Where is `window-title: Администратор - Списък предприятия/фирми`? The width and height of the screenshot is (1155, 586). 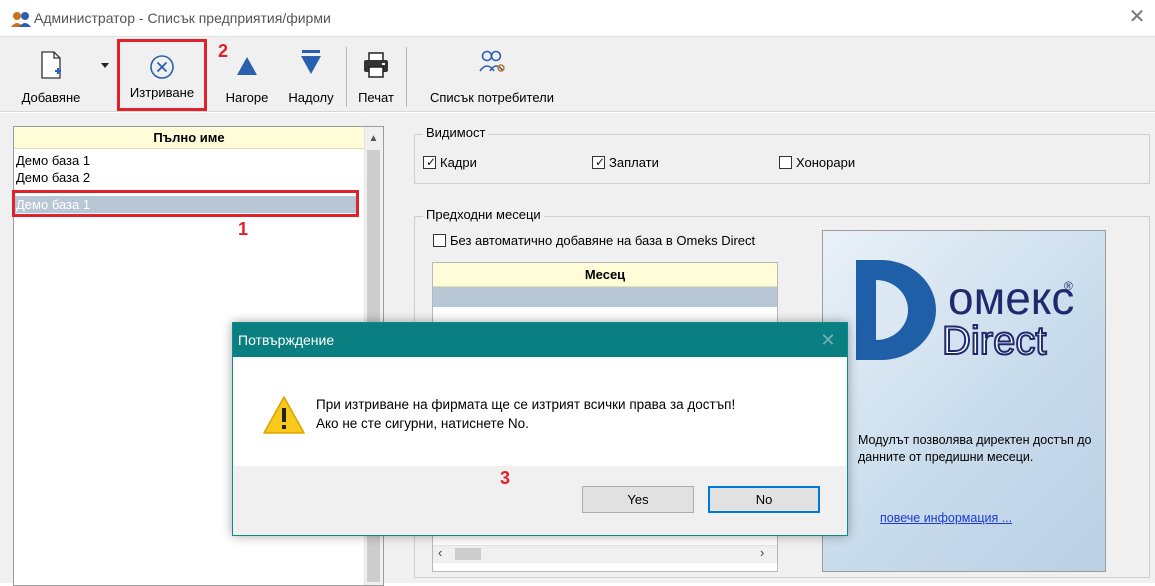
window-title: Администратор - Списък предприятия/фирми is located at coordinates (182, 18).